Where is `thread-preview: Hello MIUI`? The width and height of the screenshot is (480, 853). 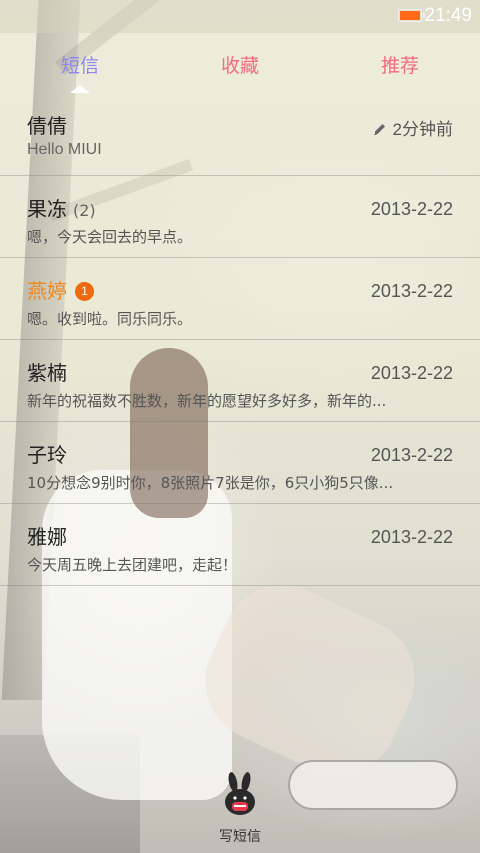 thread-preview: Hello MIUI is located at coordinates (64, 149).